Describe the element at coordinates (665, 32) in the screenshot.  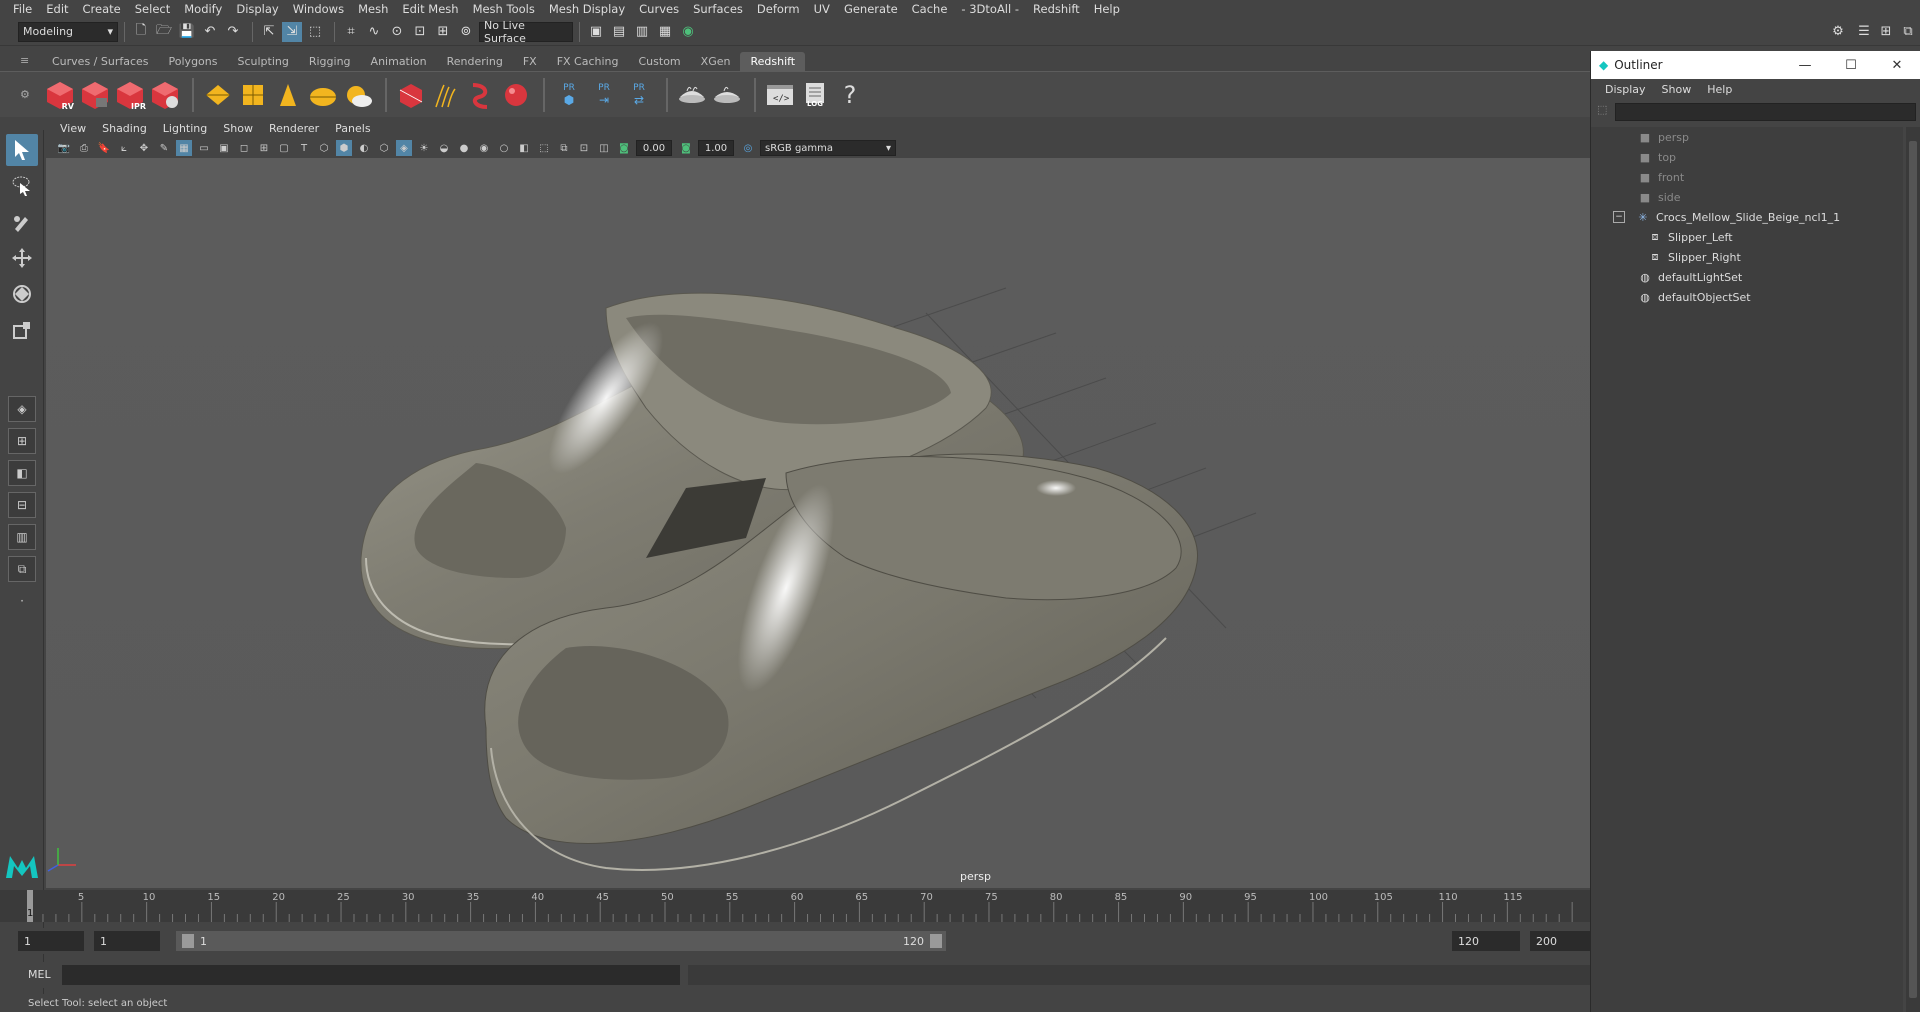
I see `render-settings-icon: ▦` at that location.